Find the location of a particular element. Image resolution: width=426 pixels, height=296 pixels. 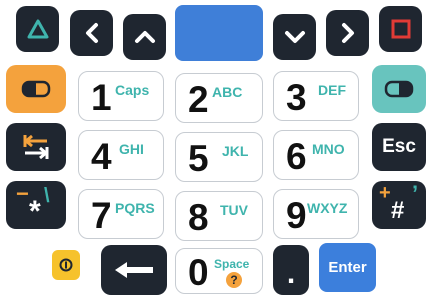

left-function-icon is located at coordinates (36, 89).